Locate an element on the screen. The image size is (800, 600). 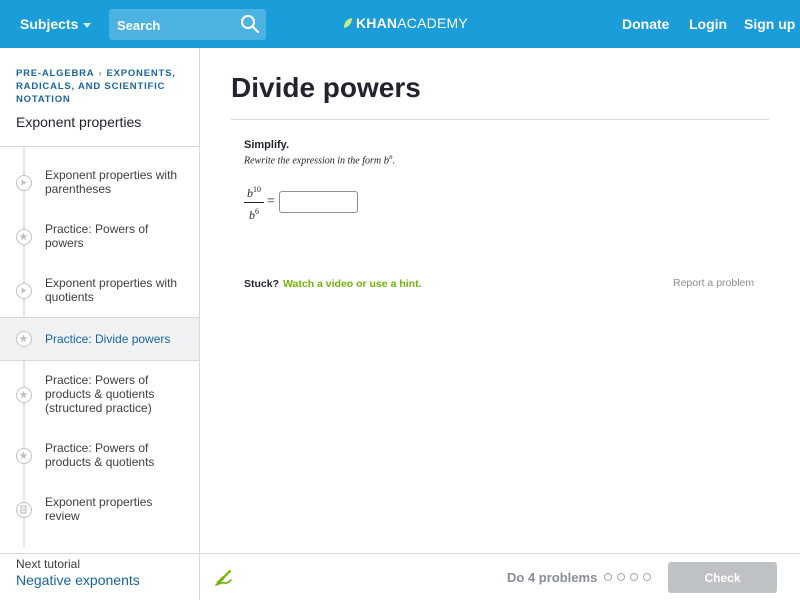
page-title: Divide powers is located at coordinates (326, 87).